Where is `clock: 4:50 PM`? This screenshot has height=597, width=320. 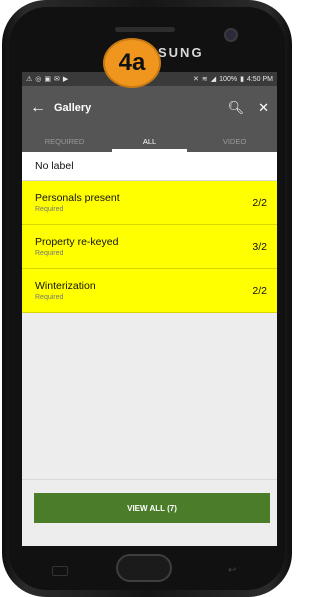
clock: 4:50 PM is located at coordinates (259, 79).